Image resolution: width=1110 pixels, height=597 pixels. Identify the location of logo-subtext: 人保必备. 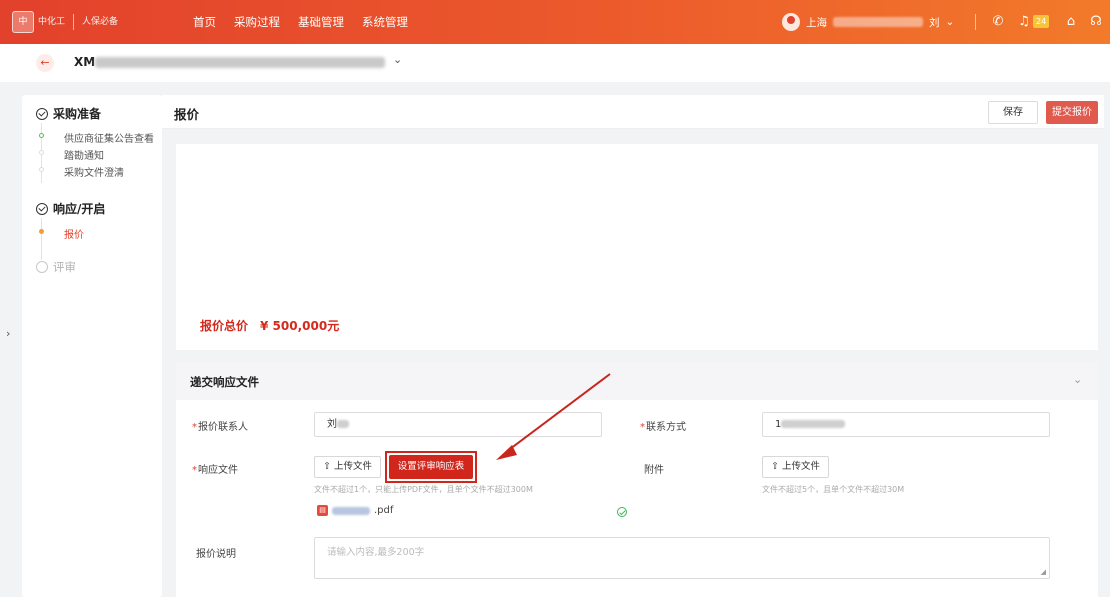
(100, 22).